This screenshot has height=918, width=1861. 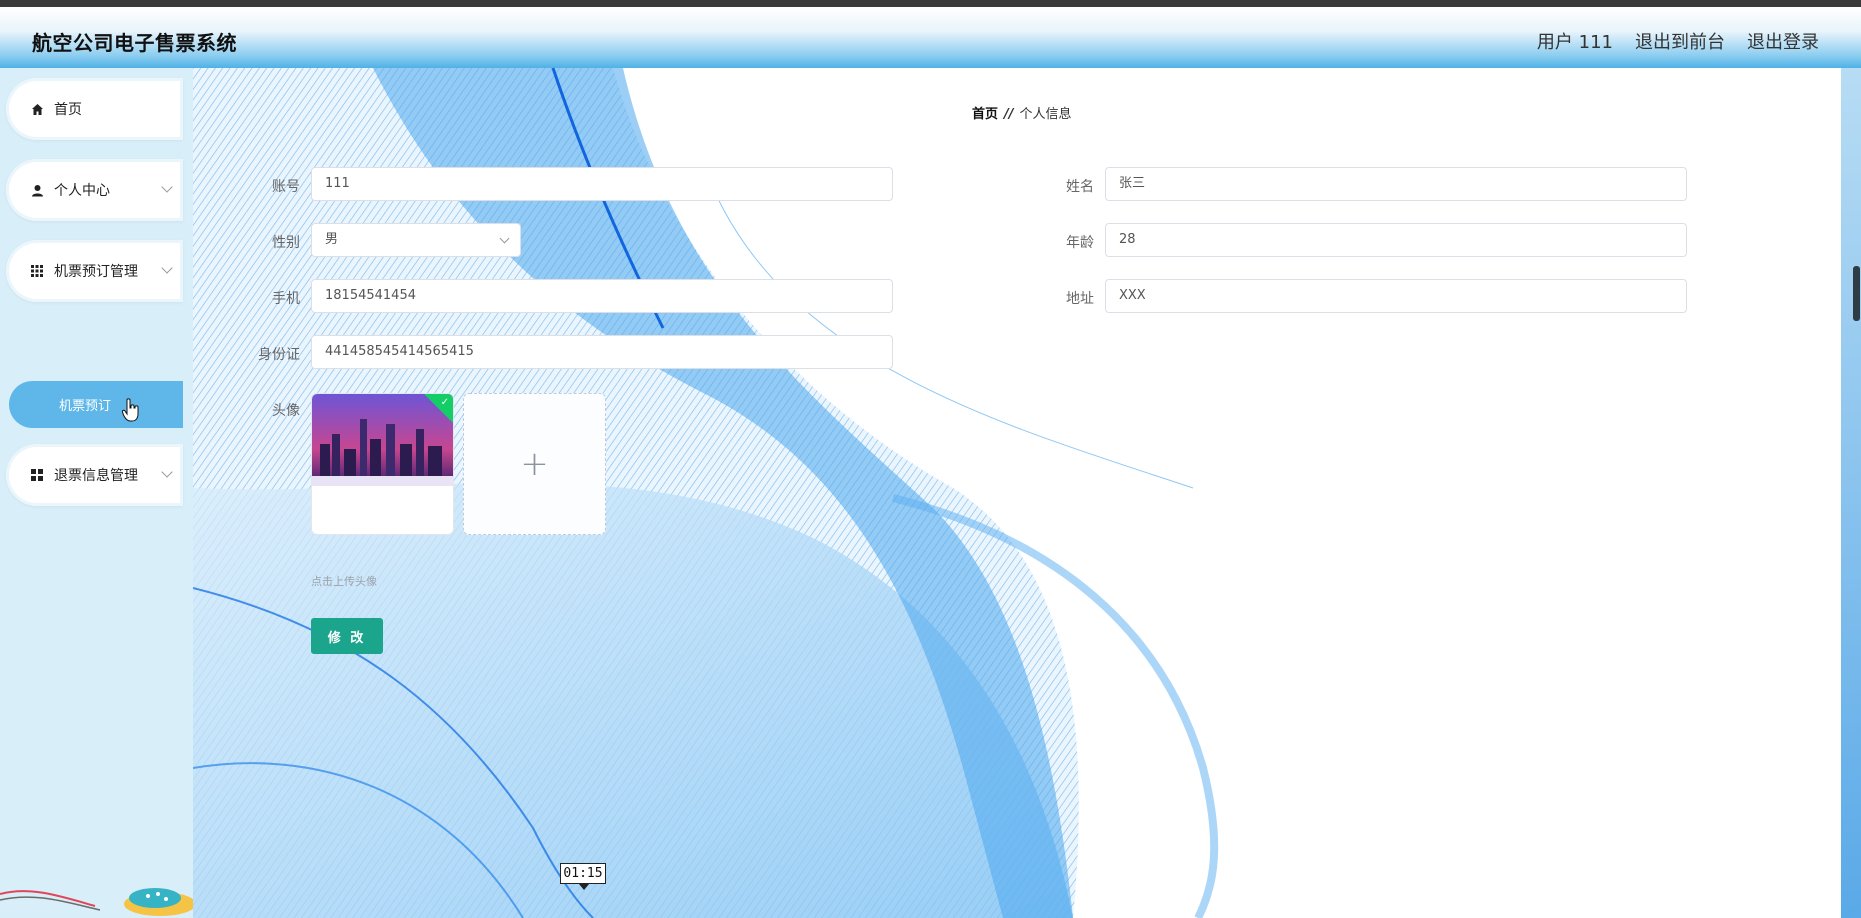 What do you see at coordinates (286, 411) in the screenshot?
I see `avatar-label: 头像` at bounding box center [286, 411].